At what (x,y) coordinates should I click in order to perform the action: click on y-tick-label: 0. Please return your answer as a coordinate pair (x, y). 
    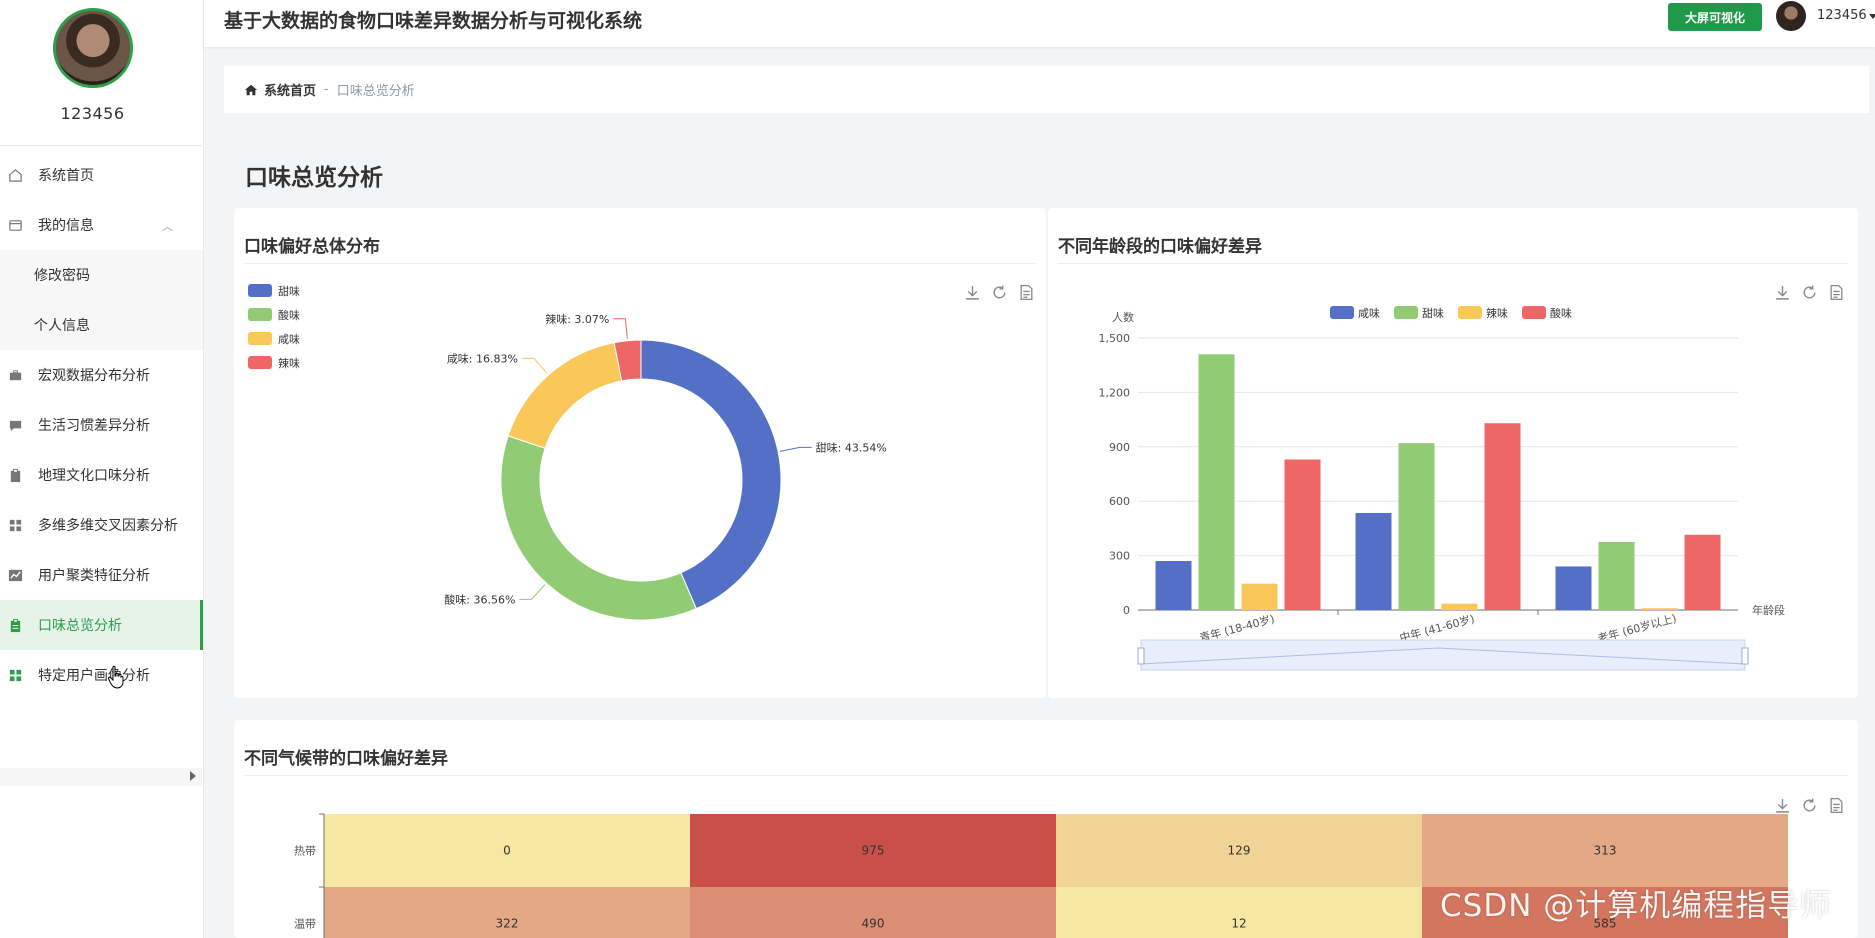
    Looking at the image, I should click on (1126, 610).